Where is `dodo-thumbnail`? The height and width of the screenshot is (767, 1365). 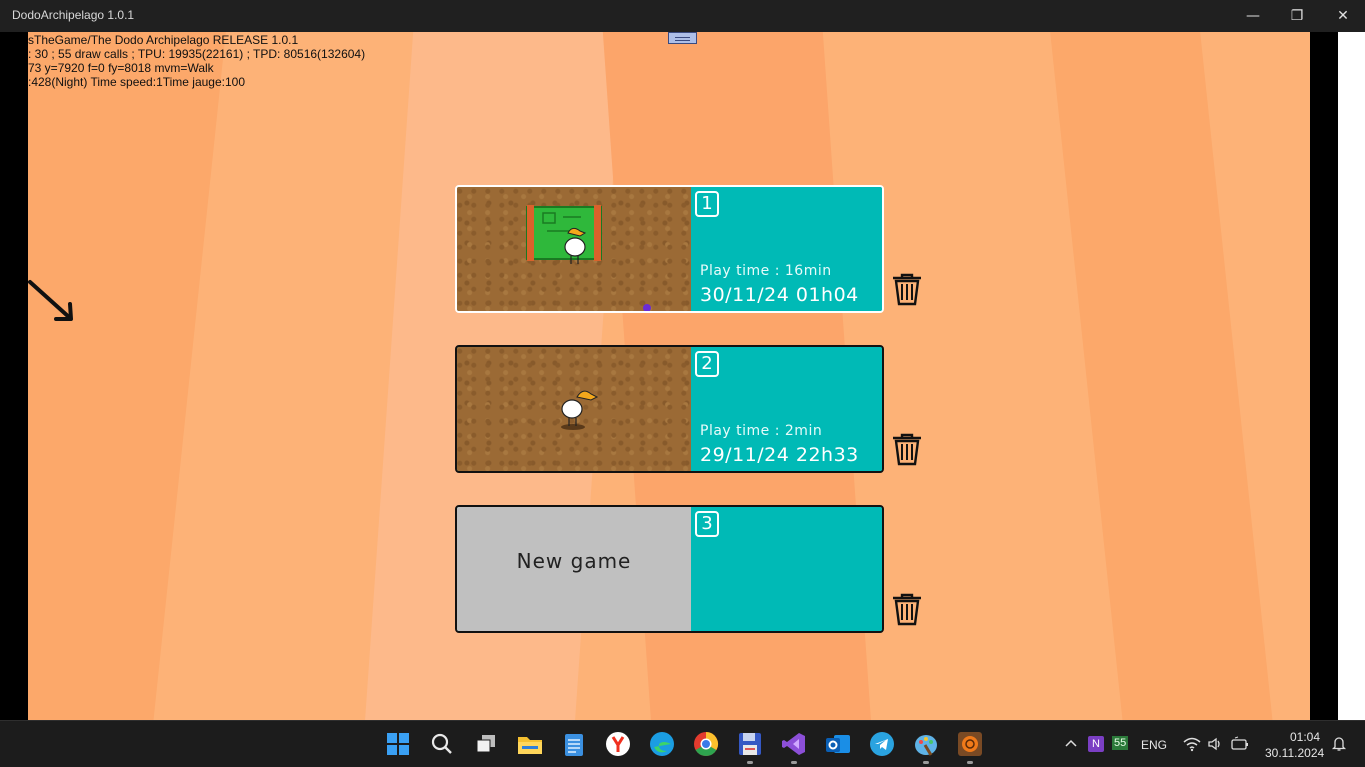 dodo-thumbnail is located at coordinates (580, 410).